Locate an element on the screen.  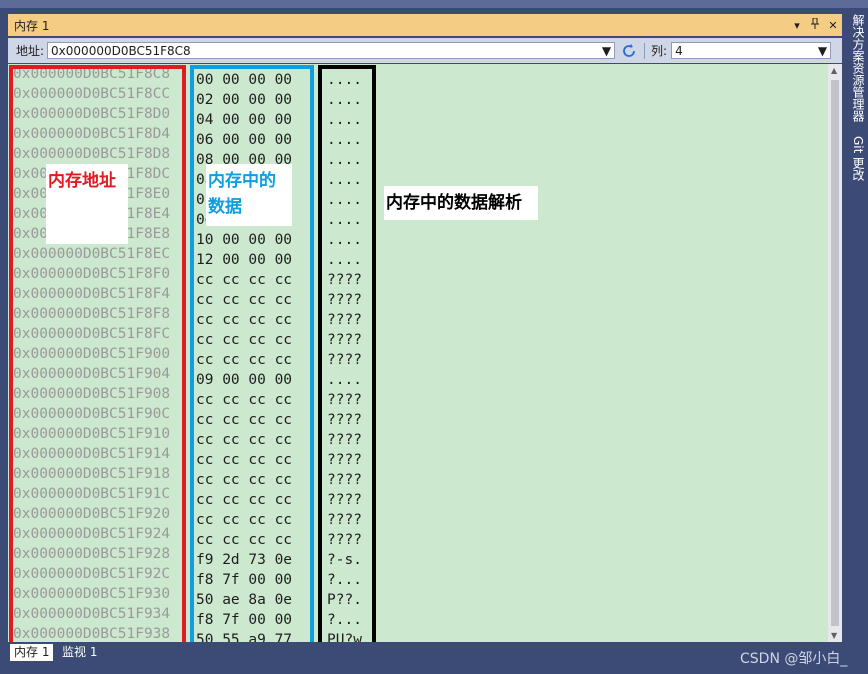
memory-toolbar: 地址: 0x000000D0BC51F8C8 ▼ 列: 4 ▼ is located at coordinates (425, 50).